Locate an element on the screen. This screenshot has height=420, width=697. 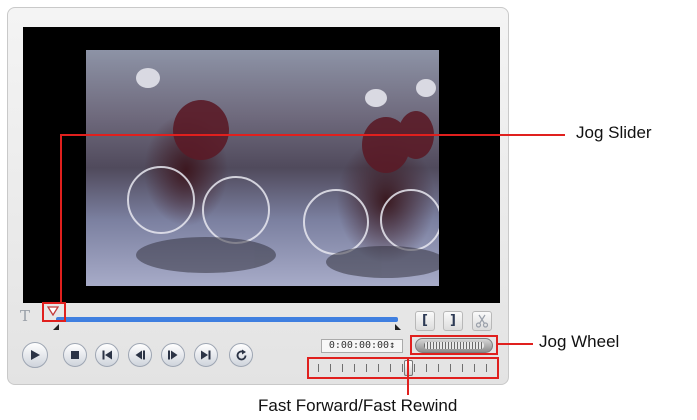
jog-slider-callout: Jog Slider is located at coordinates (614, 132).